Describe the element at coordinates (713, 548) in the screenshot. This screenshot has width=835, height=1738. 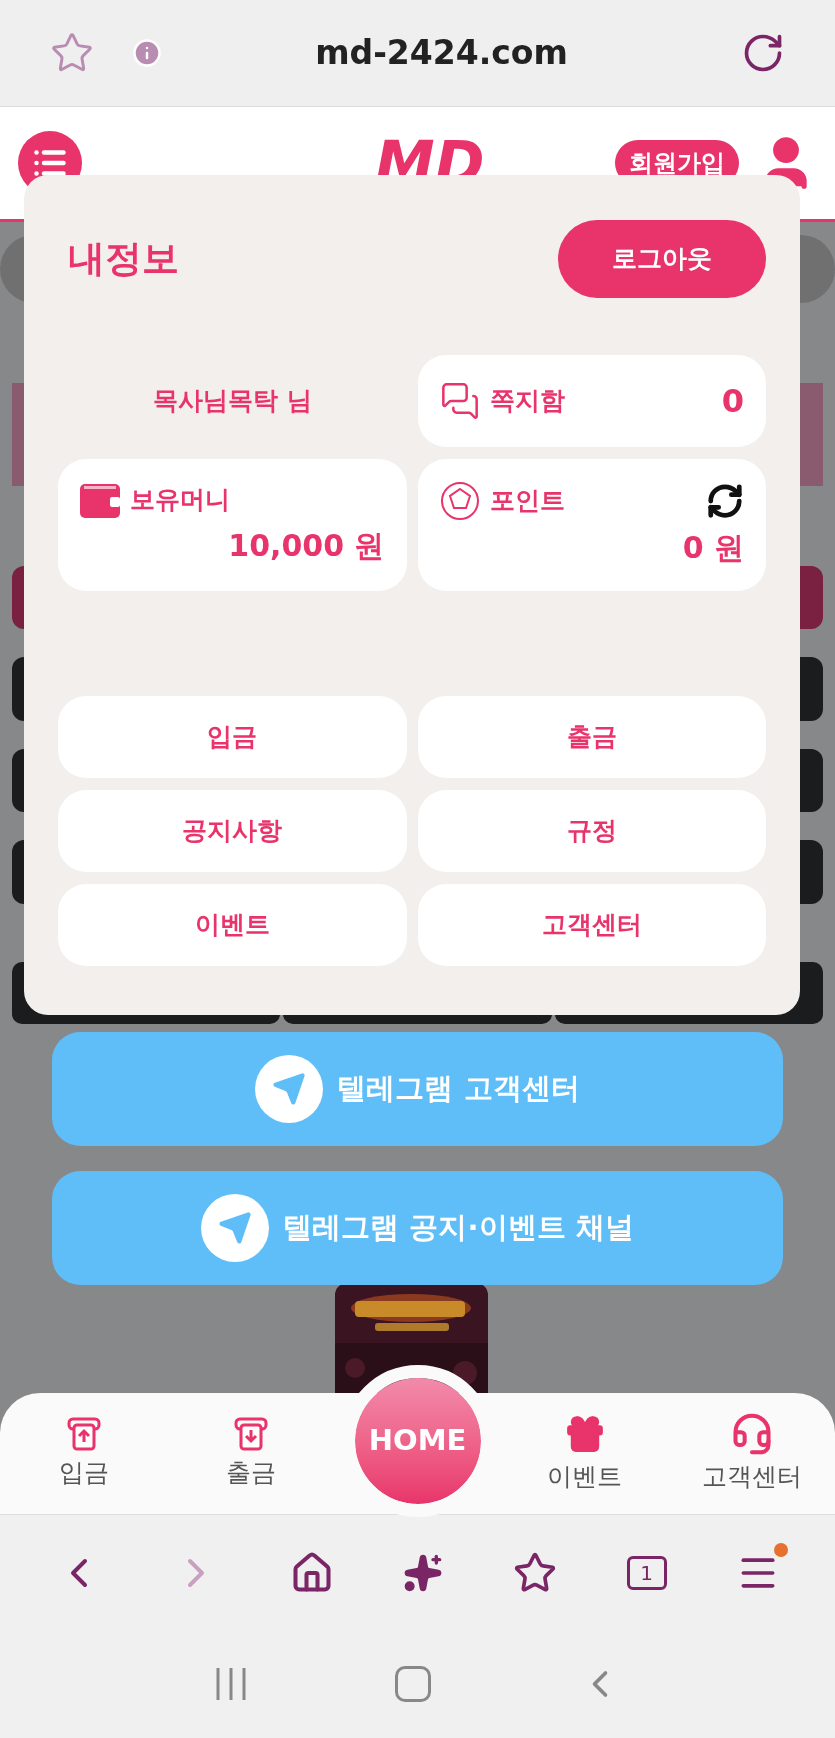
I see `points-amount: 0 원` at that location.